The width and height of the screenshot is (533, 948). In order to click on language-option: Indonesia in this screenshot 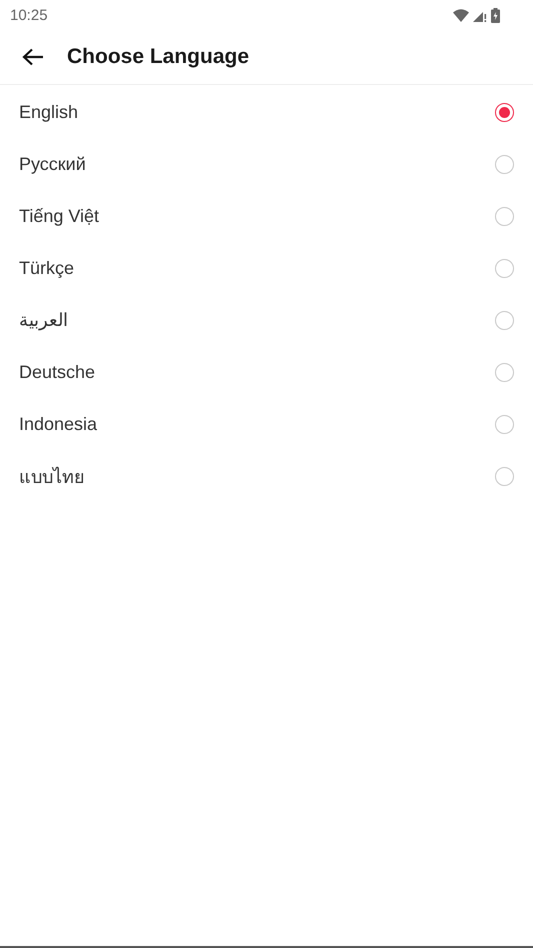, I will do `click(266, 424)`.